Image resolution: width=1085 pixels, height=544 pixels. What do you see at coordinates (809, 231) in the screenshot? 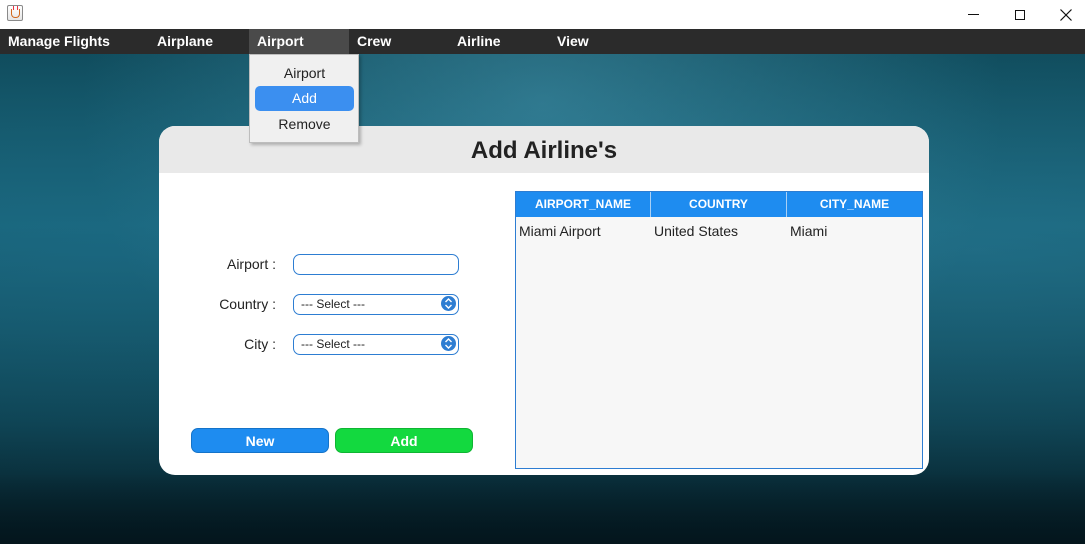
I see `cell-city-name: Miami` at bounding box center [809, 231].